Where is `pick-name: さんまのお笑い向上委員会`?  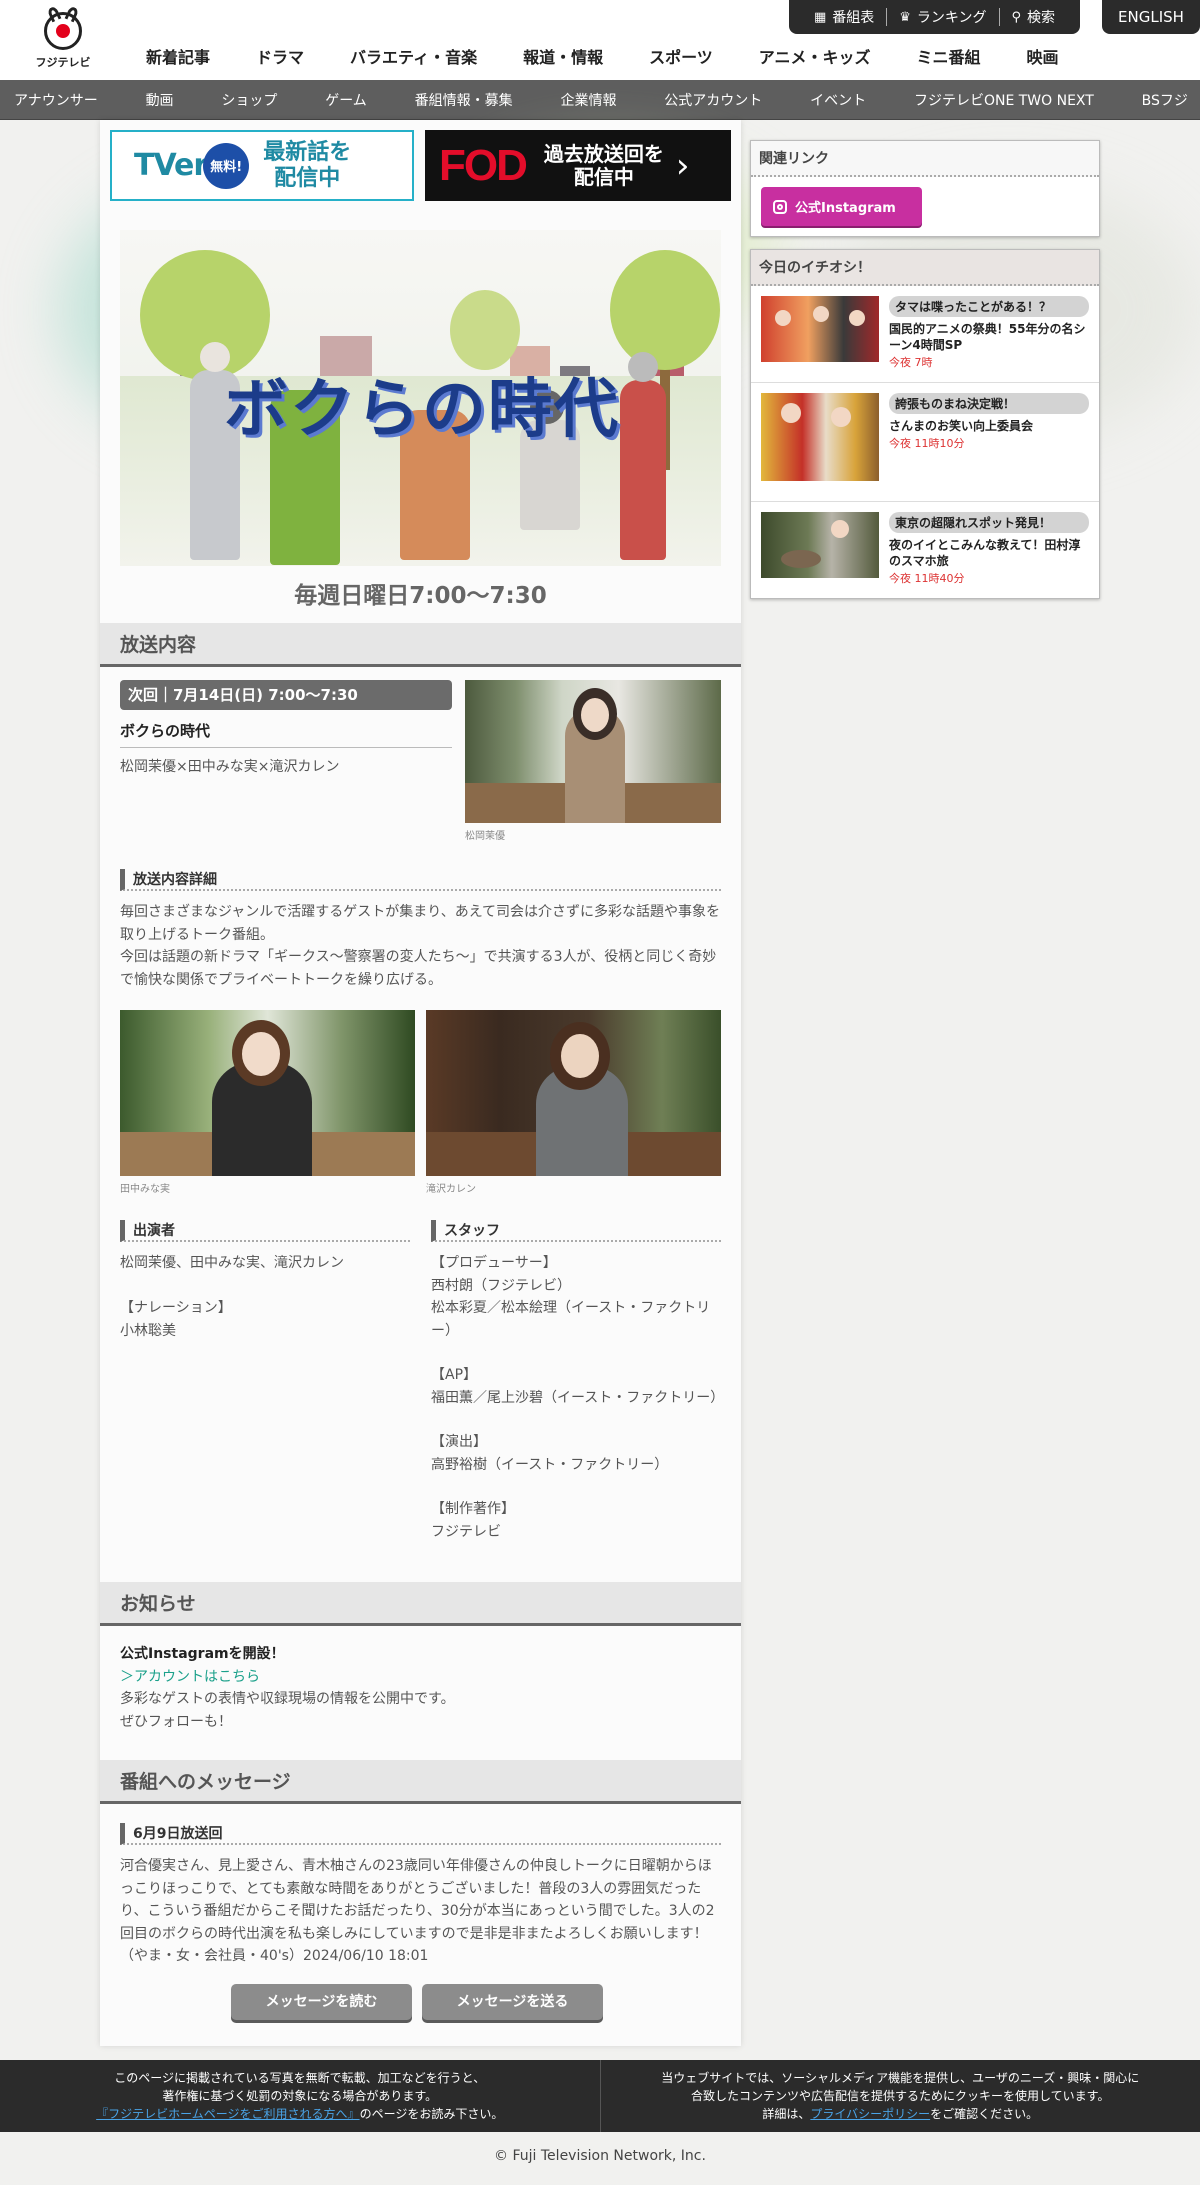
pick-name: さんまのお笑い向上委員会 is located at coordinates (961, 426).